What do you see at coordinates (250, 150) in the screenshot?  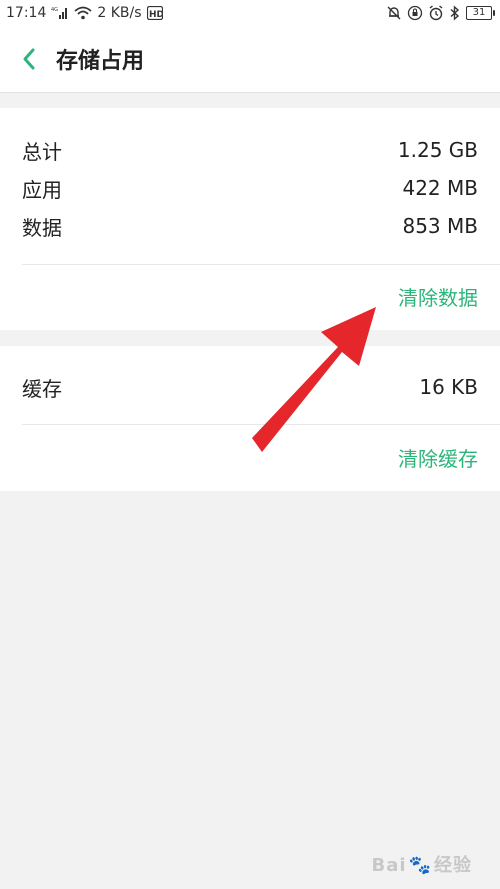 I see `storage-row-total: 总计 1.25 GB` at bounding box center [250, 150].